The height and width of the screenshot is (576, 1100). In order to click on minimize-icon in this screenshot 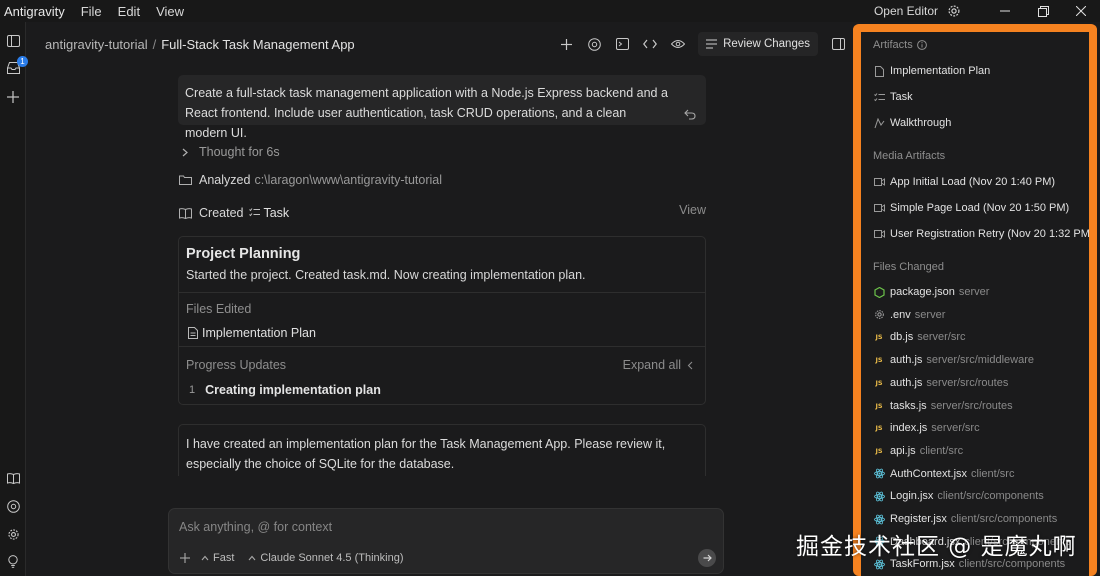, I will do `click(1005, 11)`.